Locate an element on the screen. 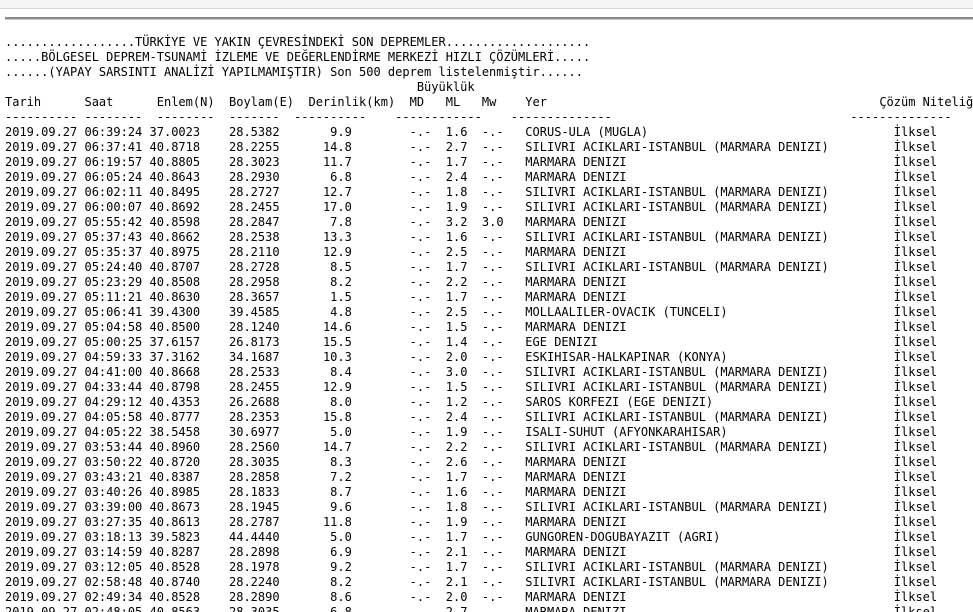  cell-boylam: 28.3023 is located at coordinates (254, 162).